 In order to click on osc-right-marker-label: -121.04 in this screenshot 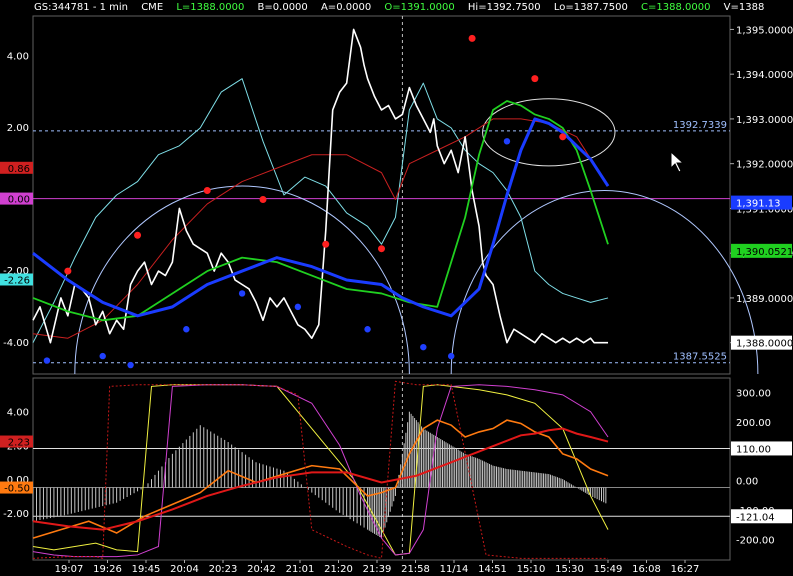, I will do `click(755, 517)`.